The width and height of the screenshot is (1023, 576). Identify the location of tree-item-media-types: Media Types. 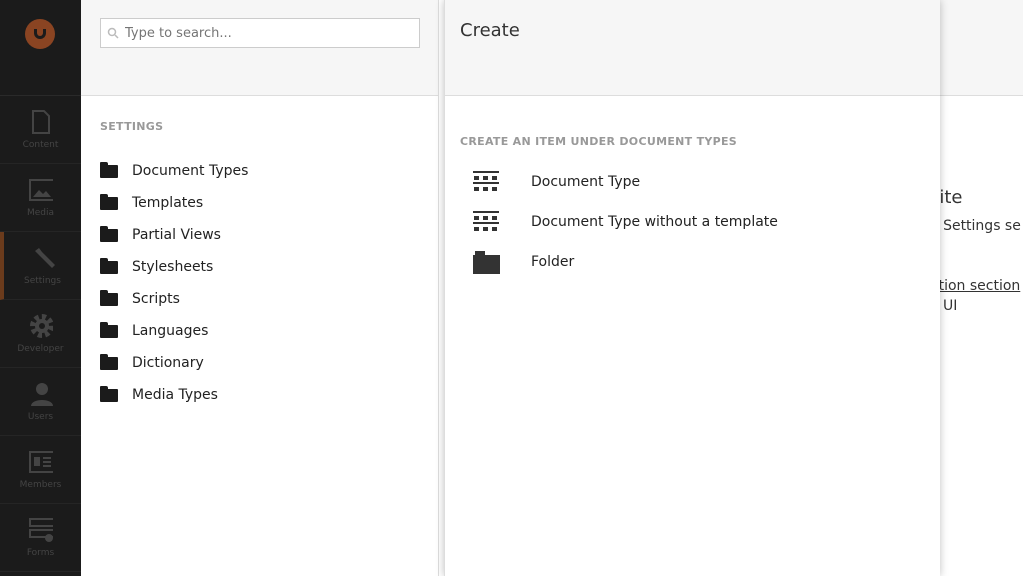
(159, 394).